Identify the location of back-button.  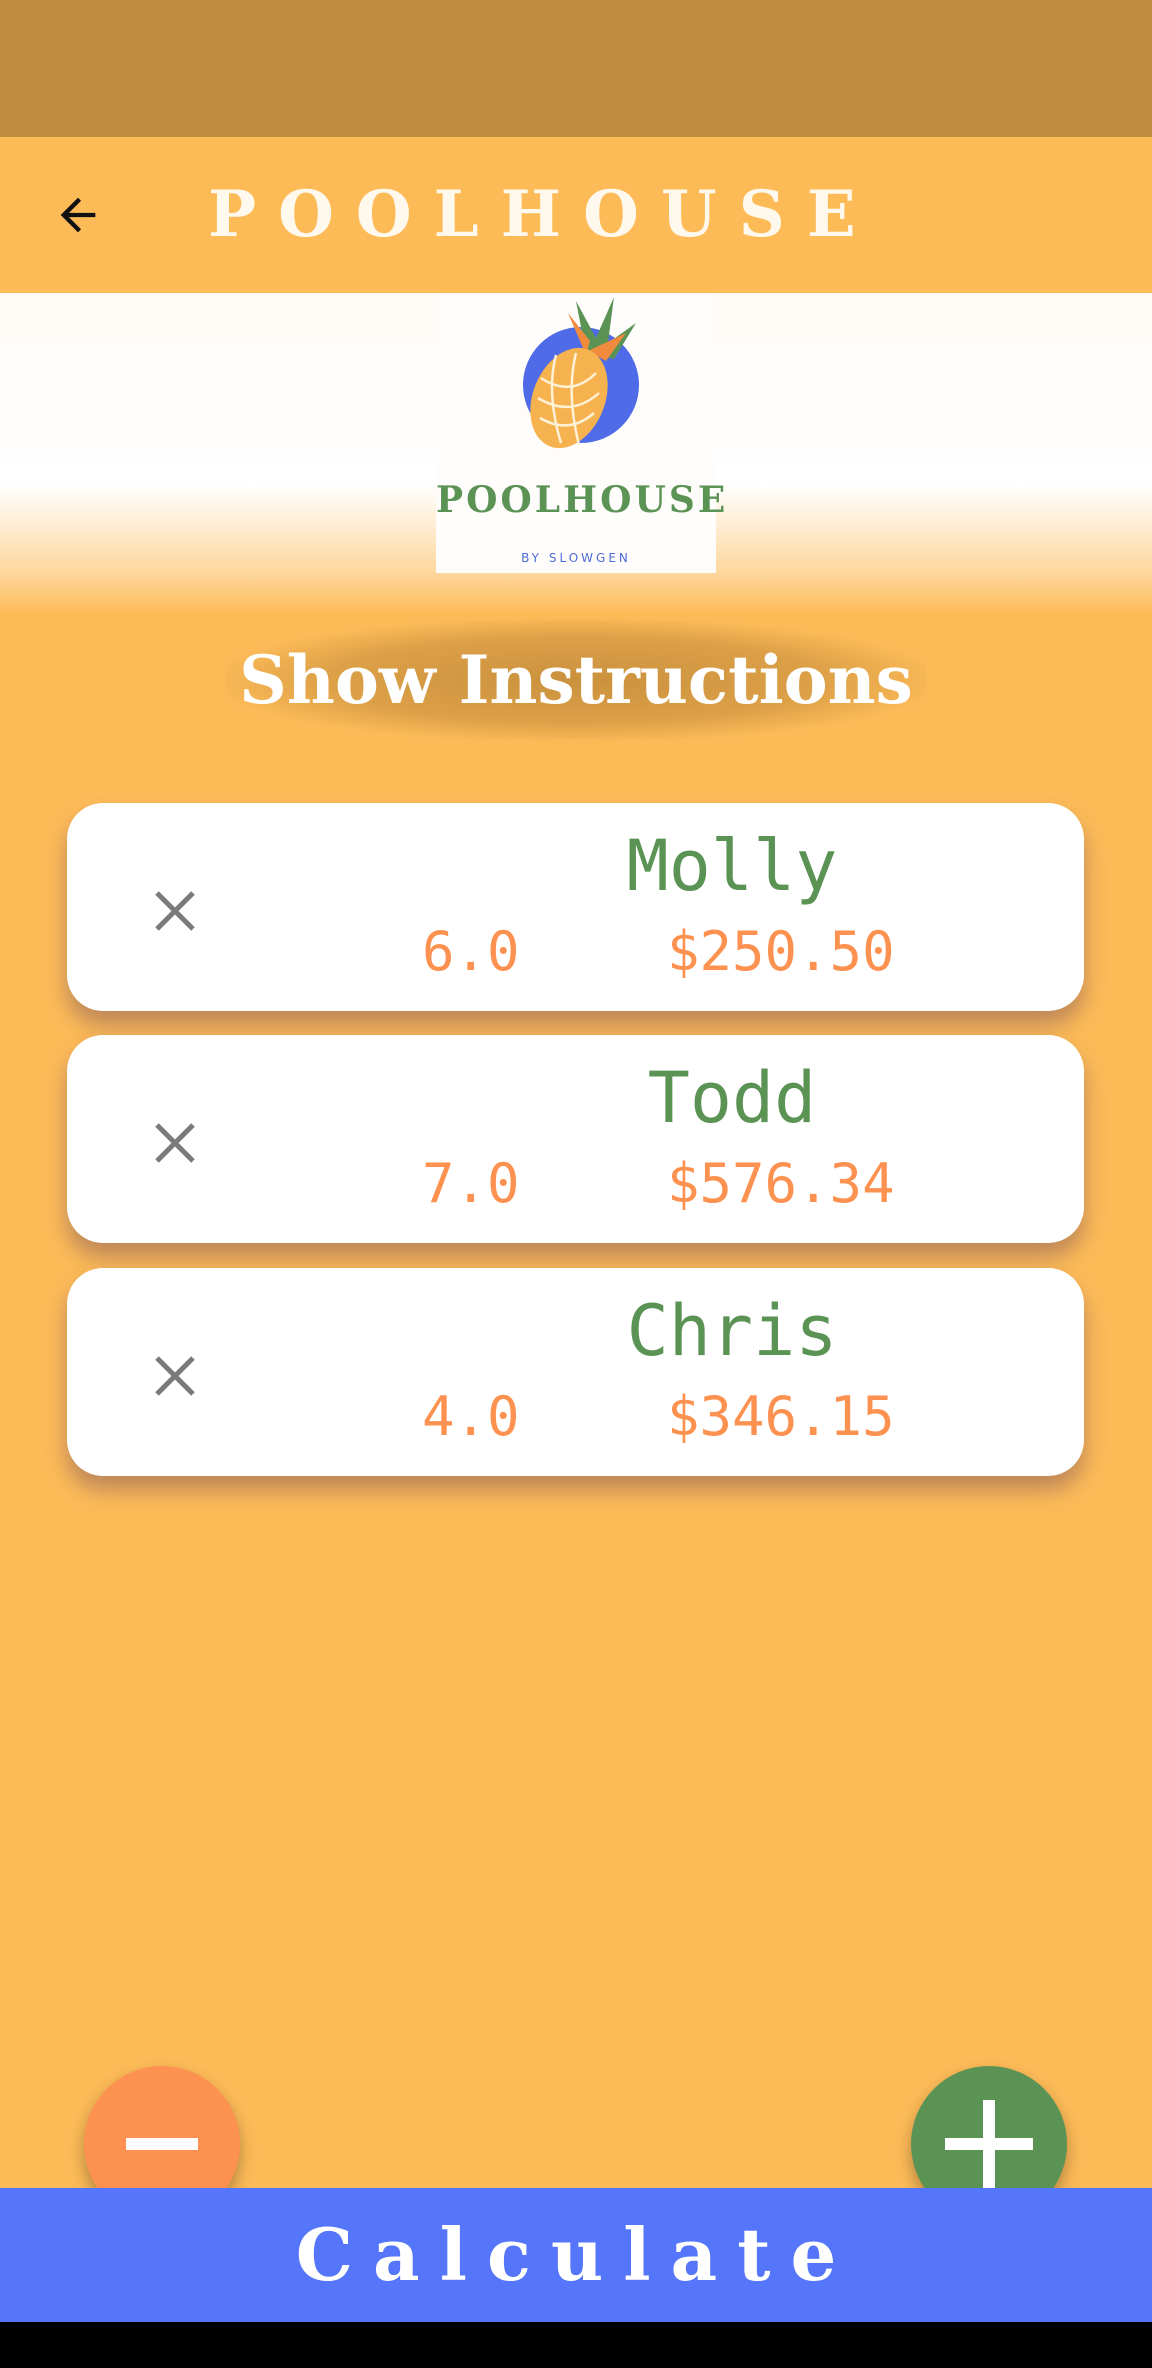
(78, 215).